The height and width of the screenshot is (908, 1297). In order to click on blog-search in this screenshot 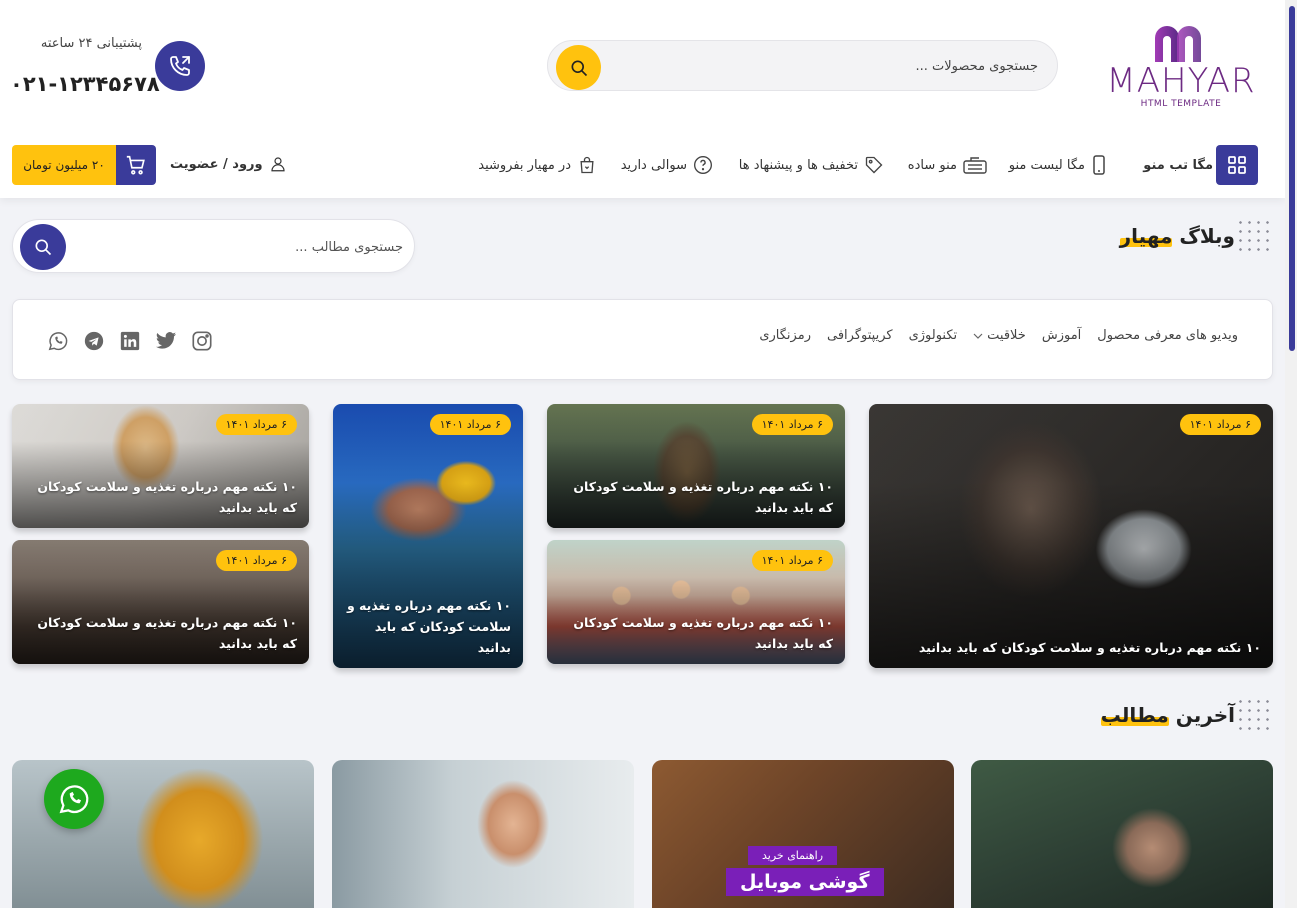, I will do `click(213, 246)`.